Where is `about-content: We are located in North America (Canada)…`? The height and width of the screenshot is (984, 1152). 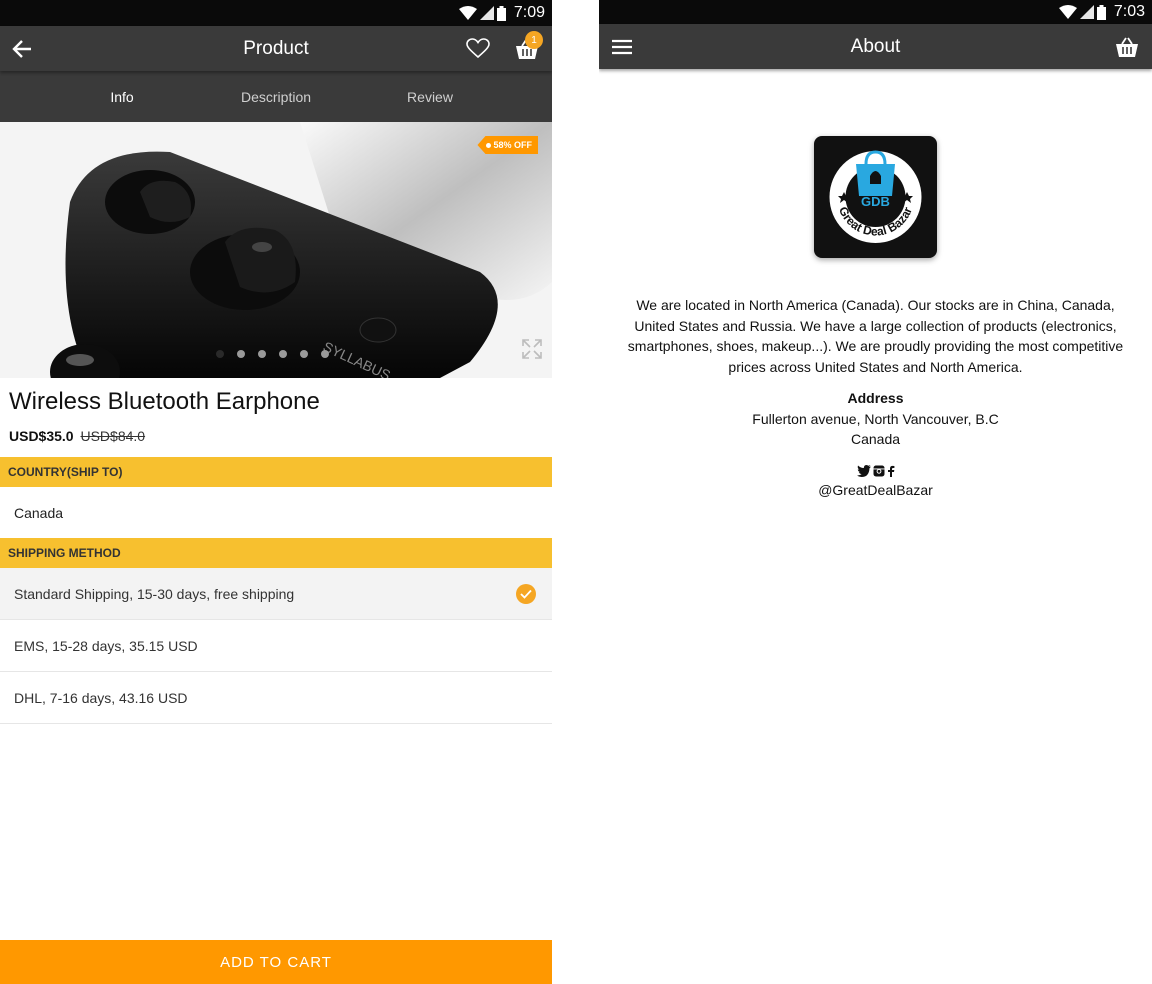 about-content: We are located in North America (Canada)… is located at coordinates (875, 397).